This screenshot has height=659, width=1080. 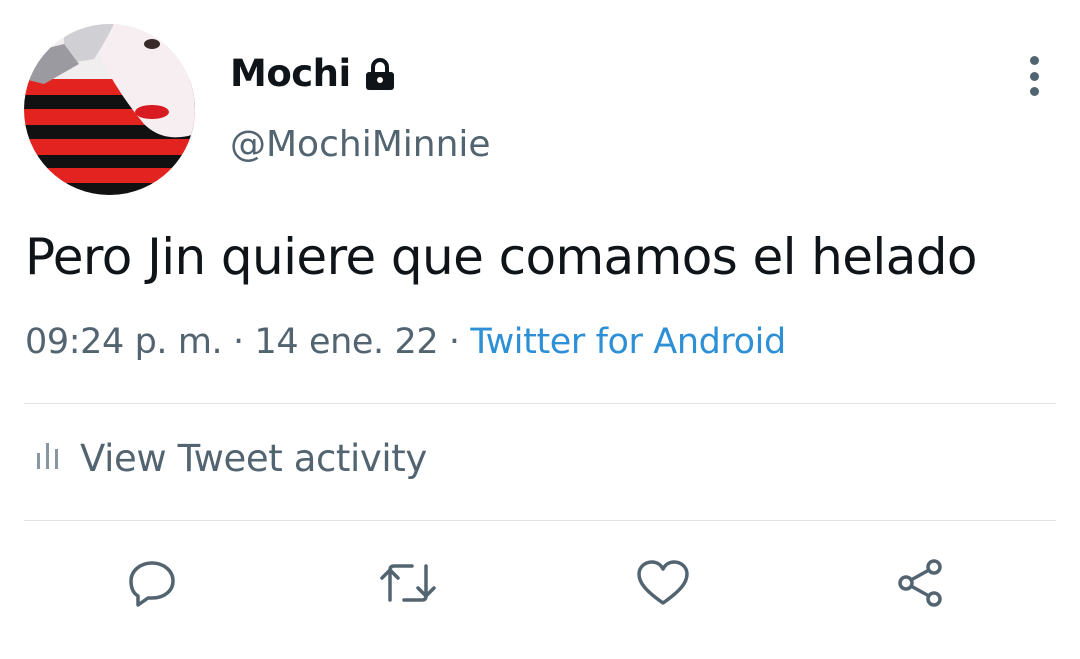 I want to click on view-tweet-activity-label: View Tweet activity, so click(x=253, y=458).